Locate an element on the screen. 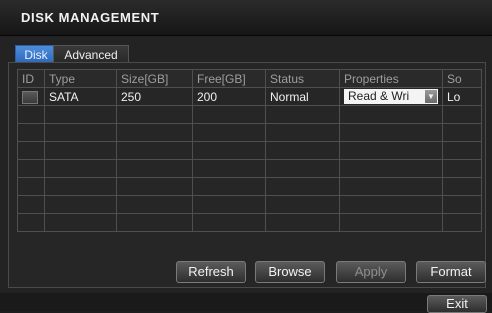 The image size is (492, 313). properties-select: Read & Wri ▼ is located at coordinates (391, 97).